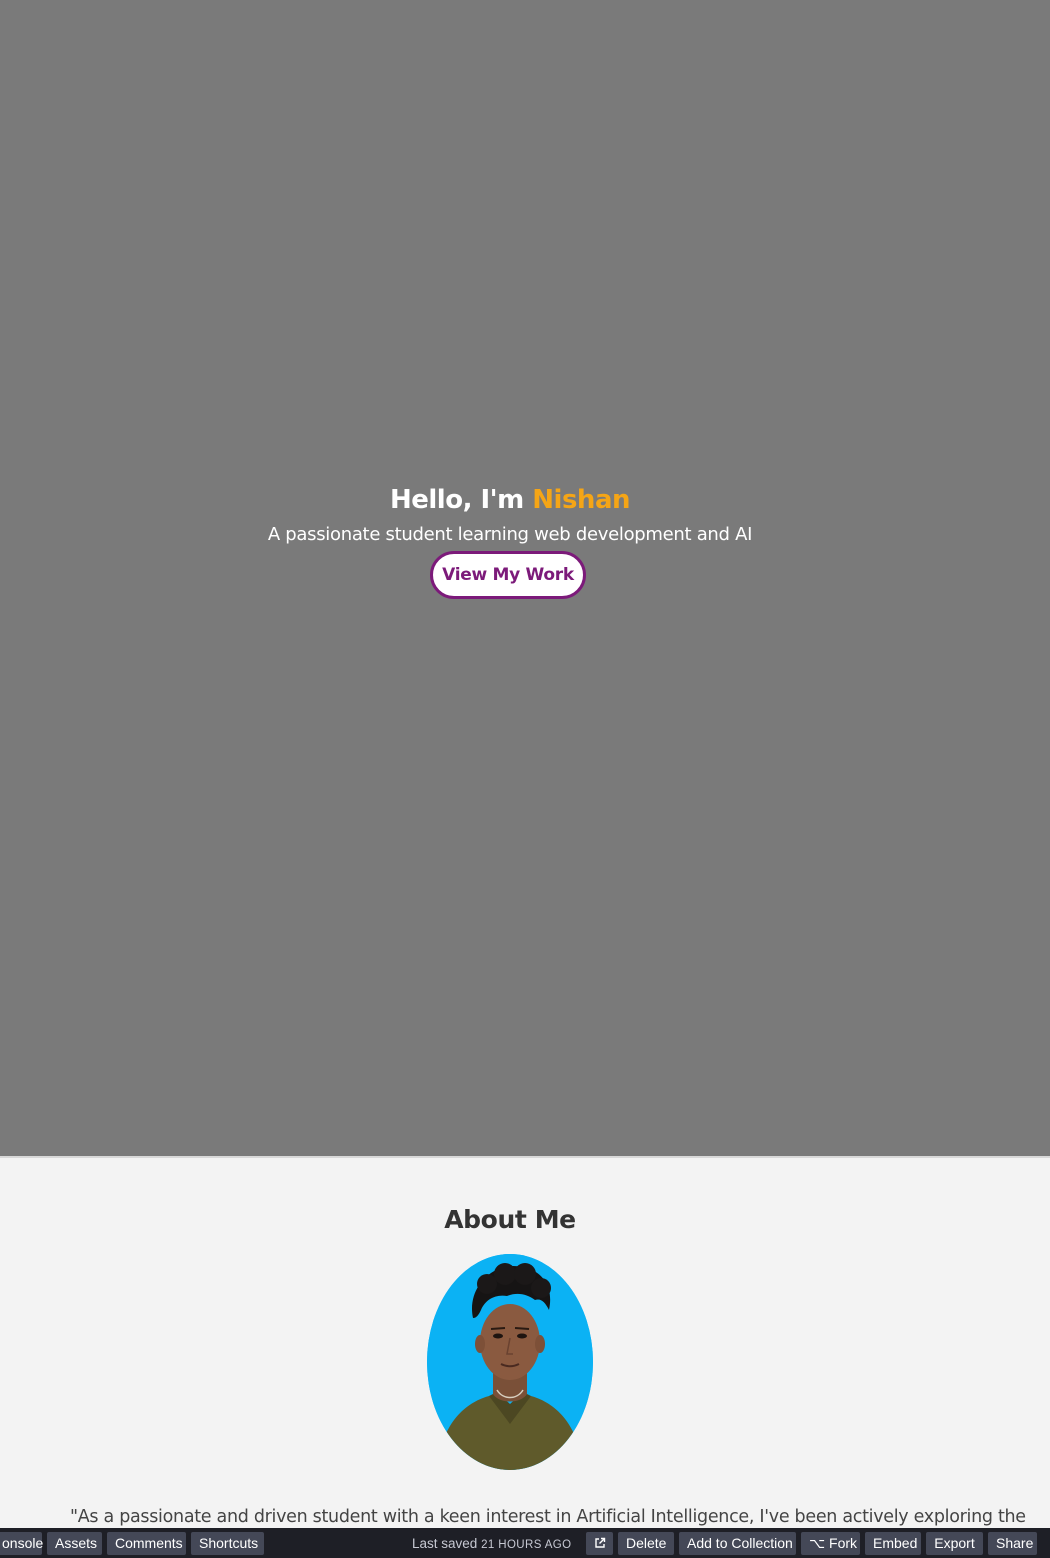 Image resolution: width=1050 pixels, height=1558 pixels. What do you see at coordinates (525, 1157) in the screenshot?
I see `section-divider` at bounding box center [525, 1157].